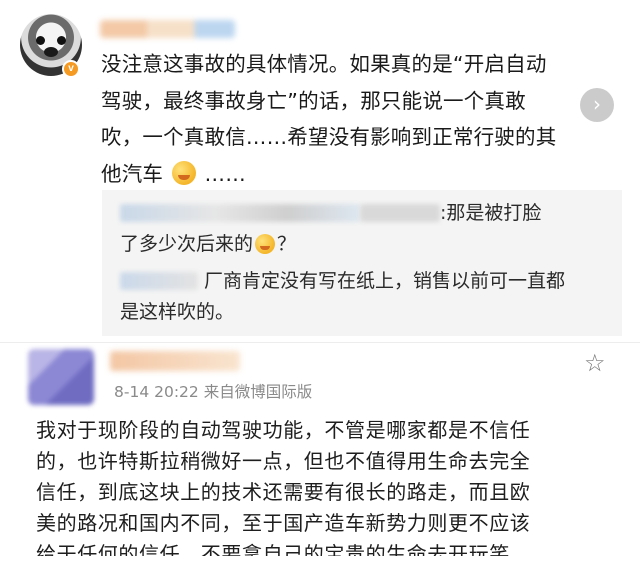  Describe the element at coordinates (283, 523) in the screenshot. I see `comment-line: 美的路况和国内不同，至于国产造车新势力则更不应该` at that location.